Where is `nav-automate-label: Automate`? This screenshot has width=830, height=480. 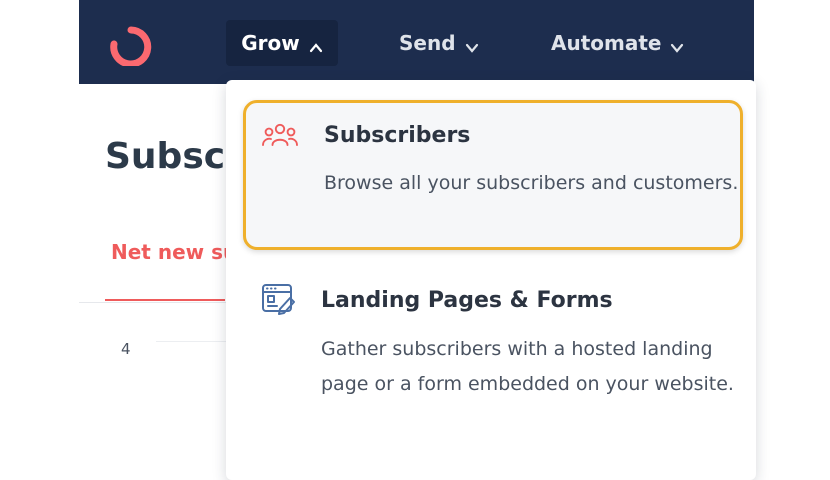
nav-automate-label: Automate is located at coordinates (606, 43).